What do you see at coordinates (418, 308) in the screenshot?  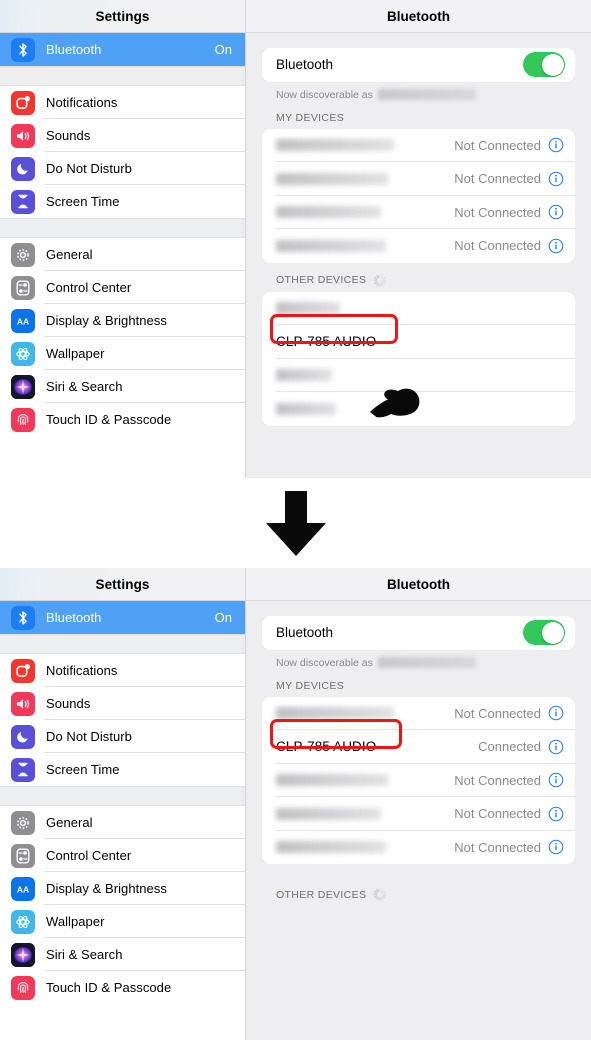 I see `device-row` at bounding box center [418, 308].